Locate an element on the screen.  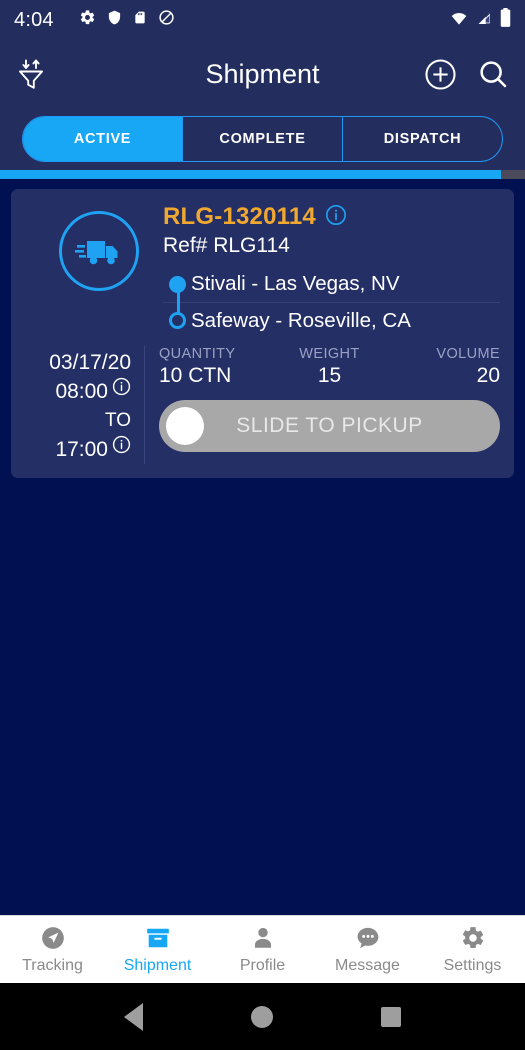
bottom-navigation: Tracking Shipment Profile Message Settin is located at coordinates (262, 949).